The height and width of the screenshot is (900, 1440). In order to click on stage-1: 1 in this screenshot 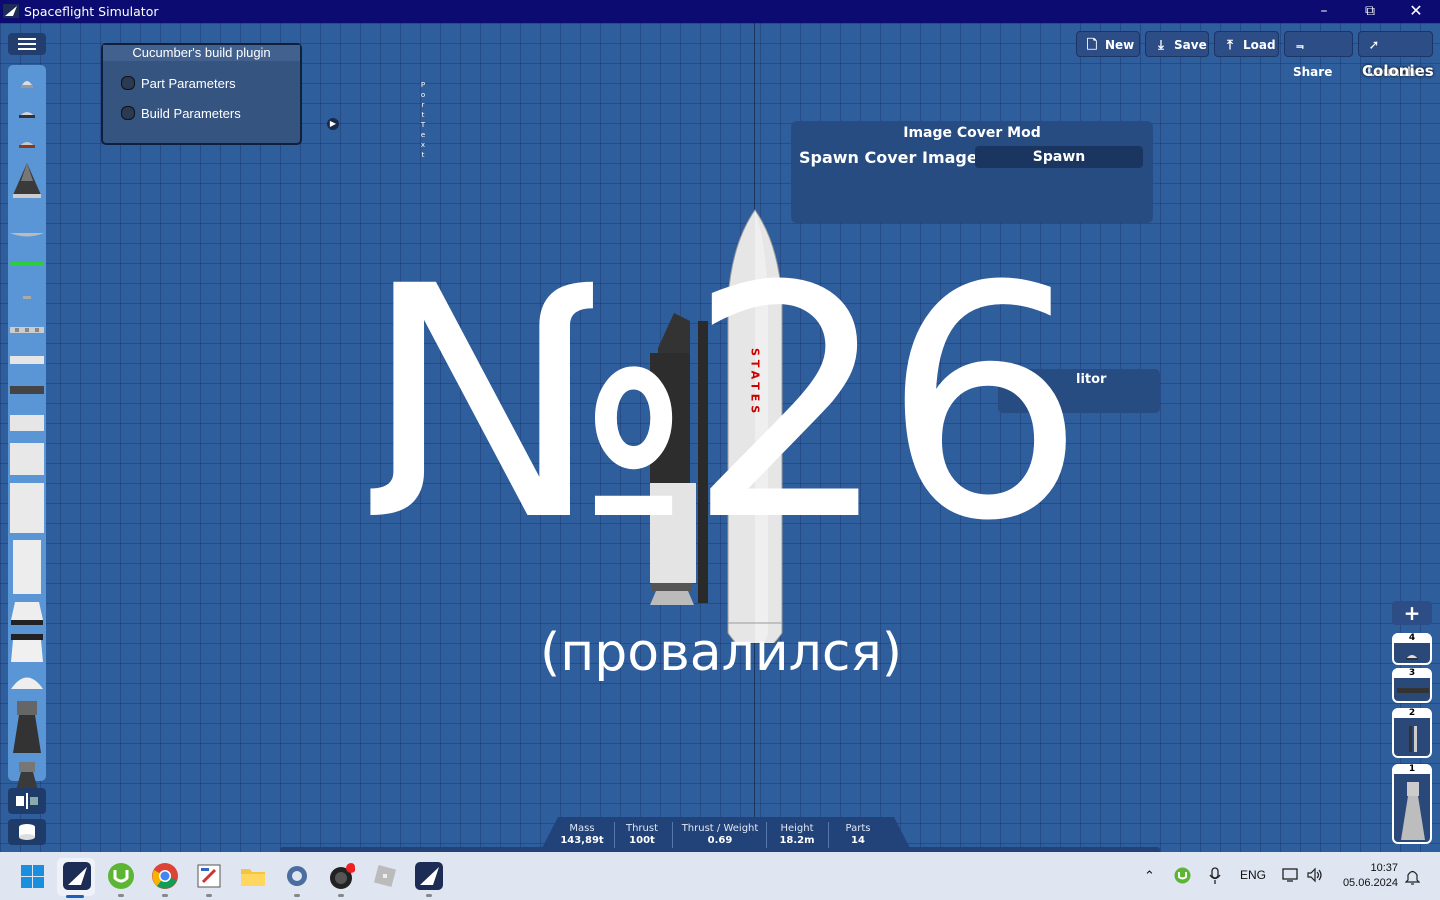, I will do `click(1412, 804)`.